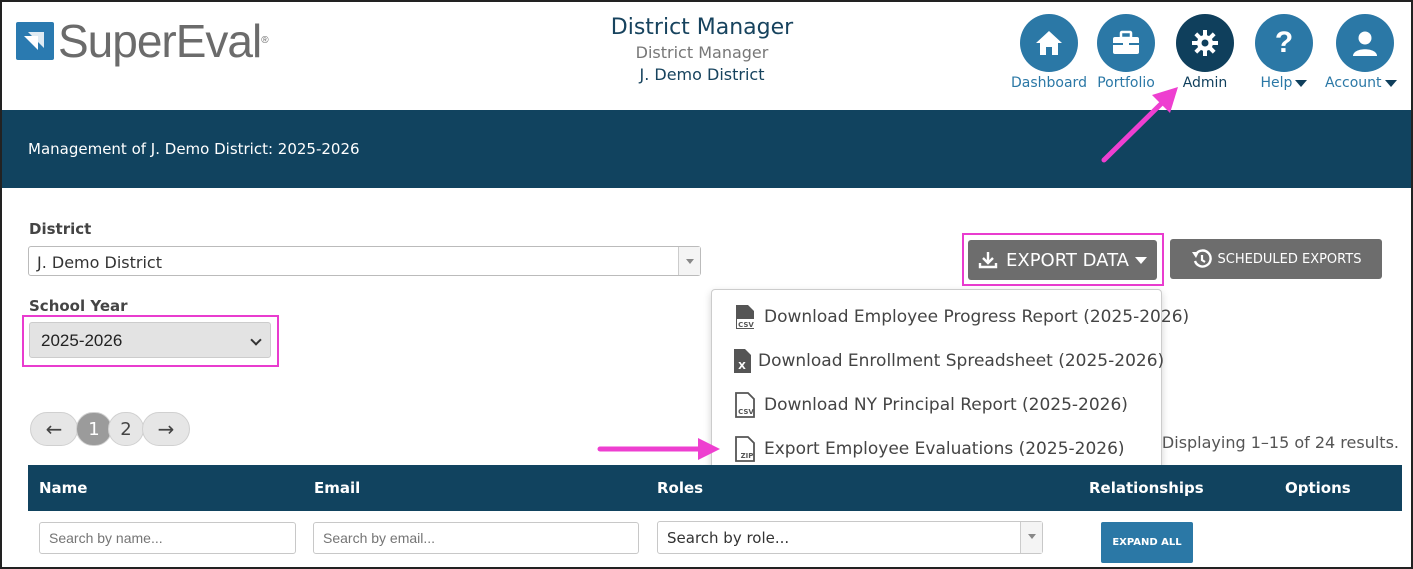 The width and height of the screenshot is (1413, 569). I want to click on next-page-button: →, so click(166, 429).